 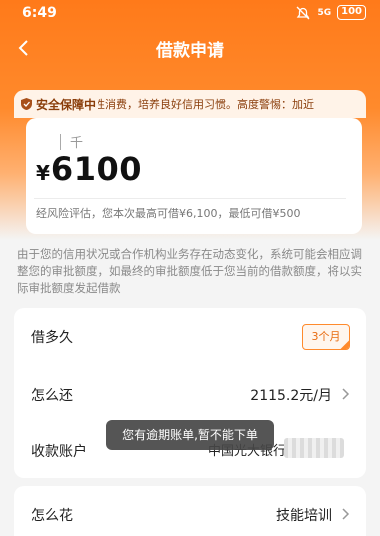 What do you see at coordinates (39, 13) in the screenshot?
I see `status-time: 6:49` at bounding box center [39, 13].